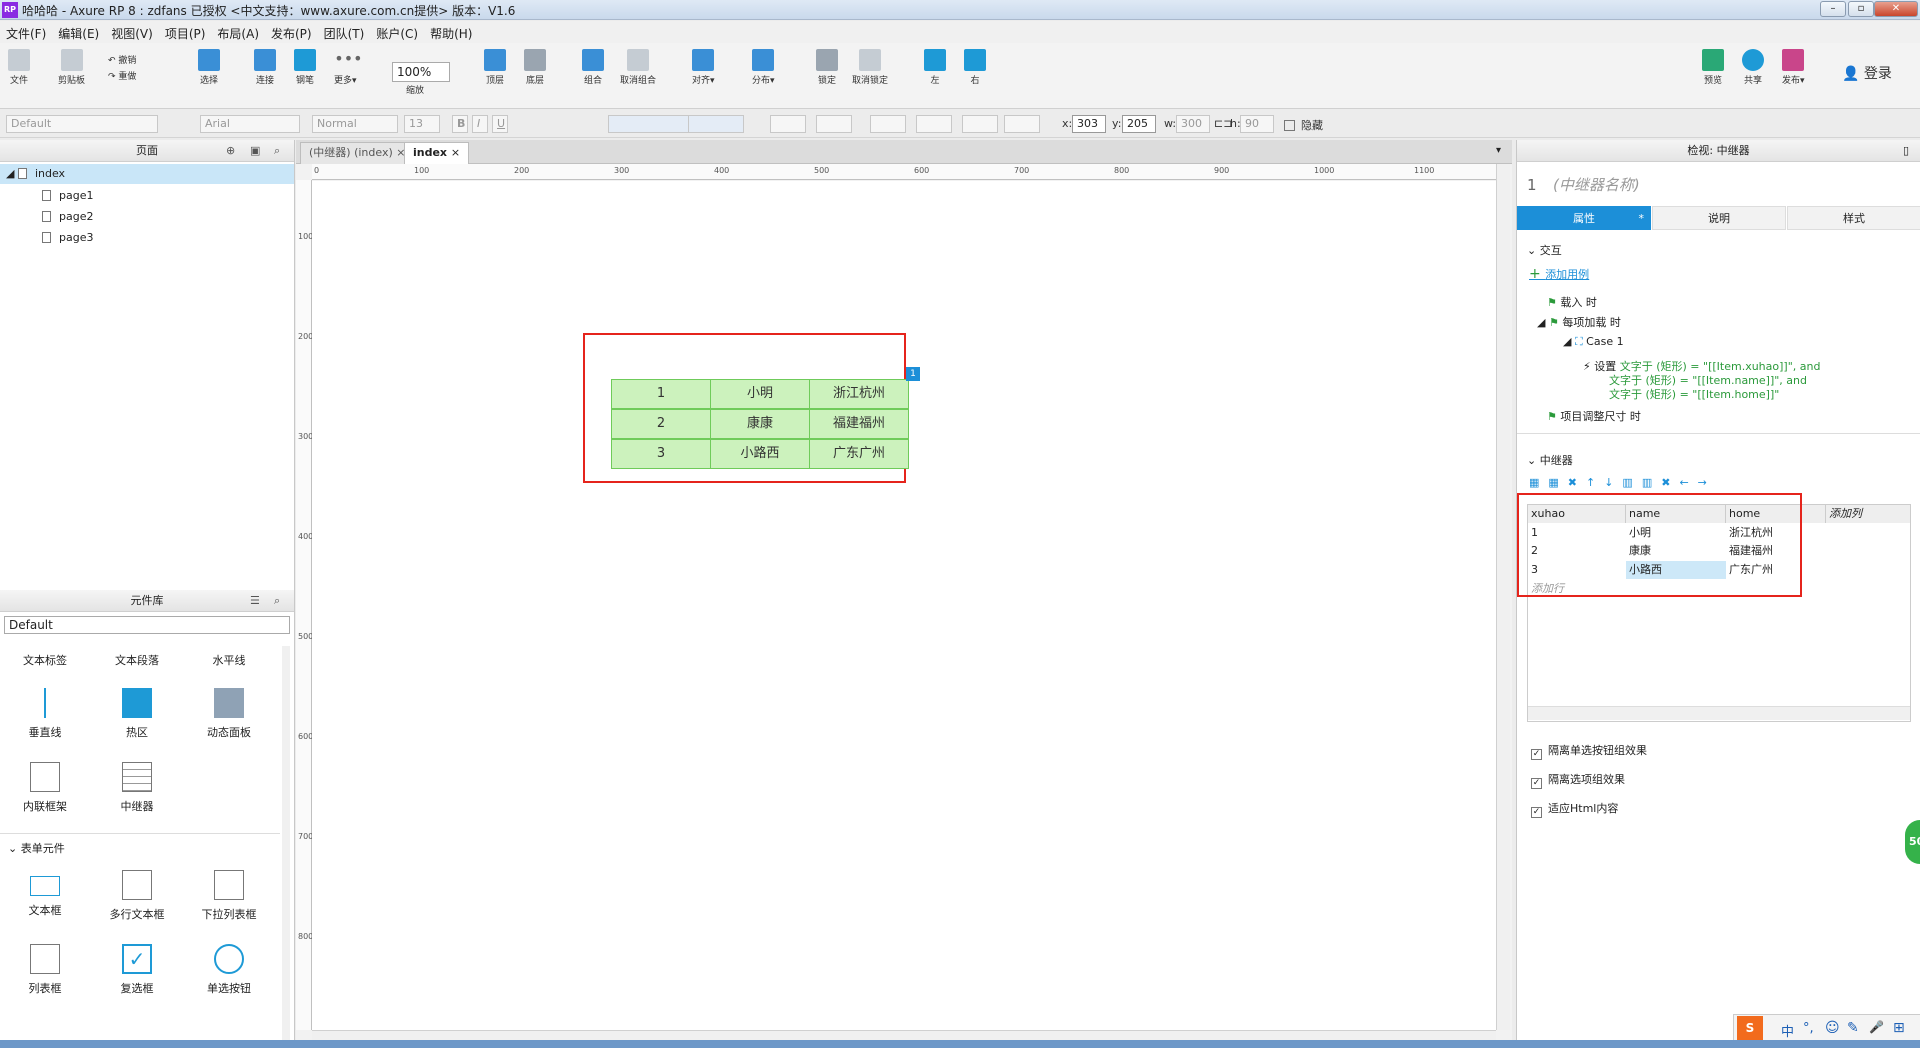 This screenshot has width=1920, height=1048. What do you see at coordinates (1868, 514) in the screenshot?
I see `add-column-header: 添加列` at bounding box center [1868, 514].